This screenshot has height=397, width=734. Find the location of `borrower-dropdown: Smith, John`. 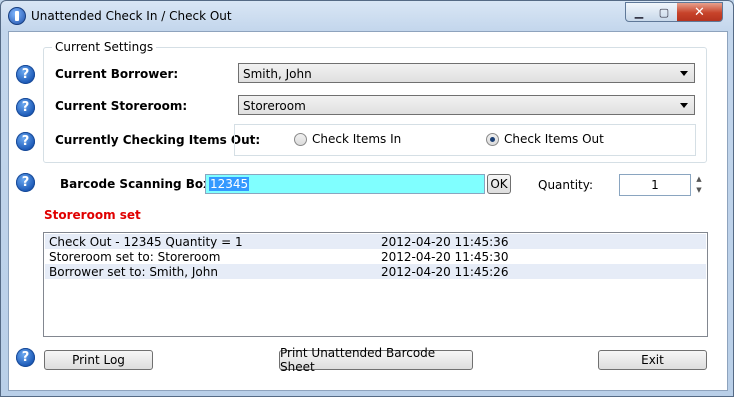

borrower-dropdown: Smith, John is located at coordinates (466, 73).